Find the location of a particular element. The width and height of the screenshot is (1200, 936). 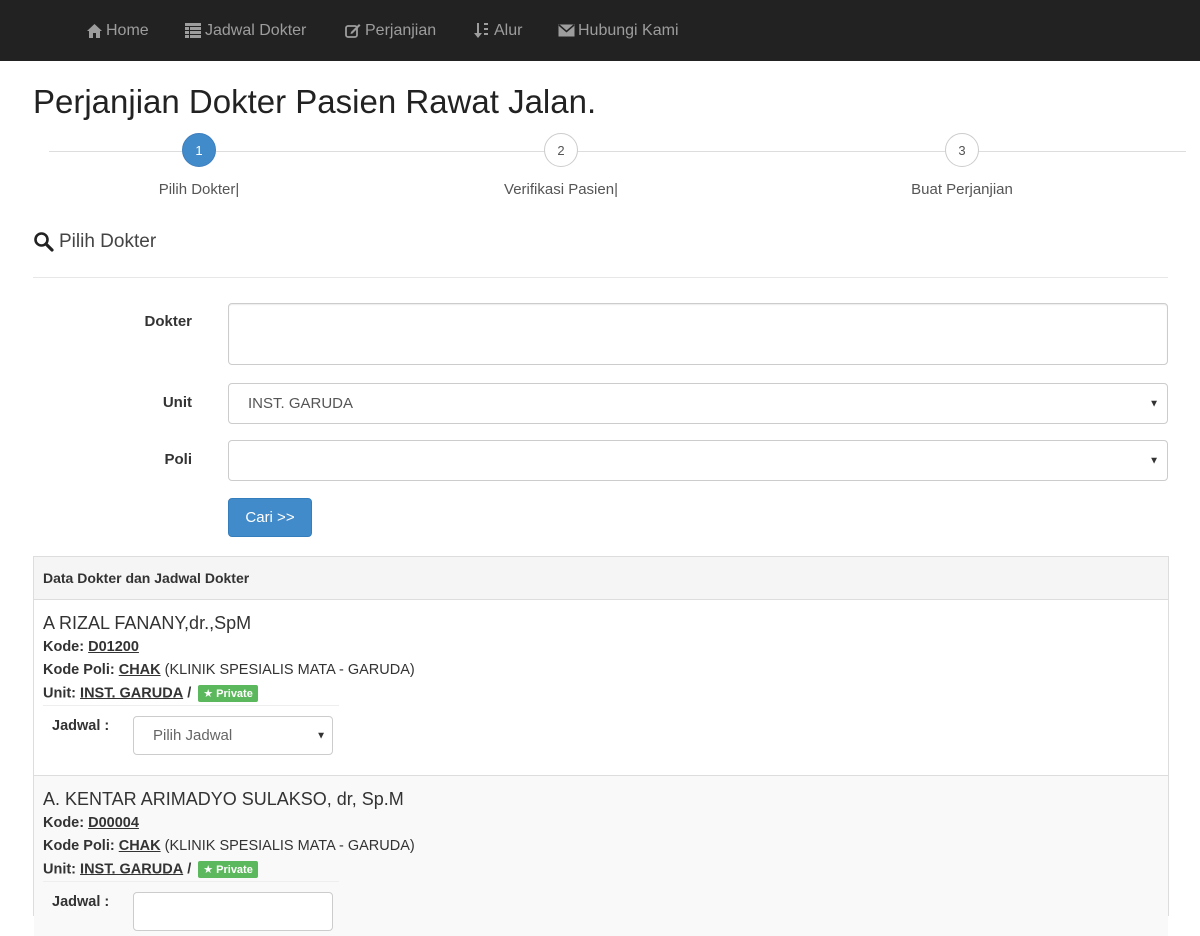

unit-label: Unit is located at coordinates (177, 402).